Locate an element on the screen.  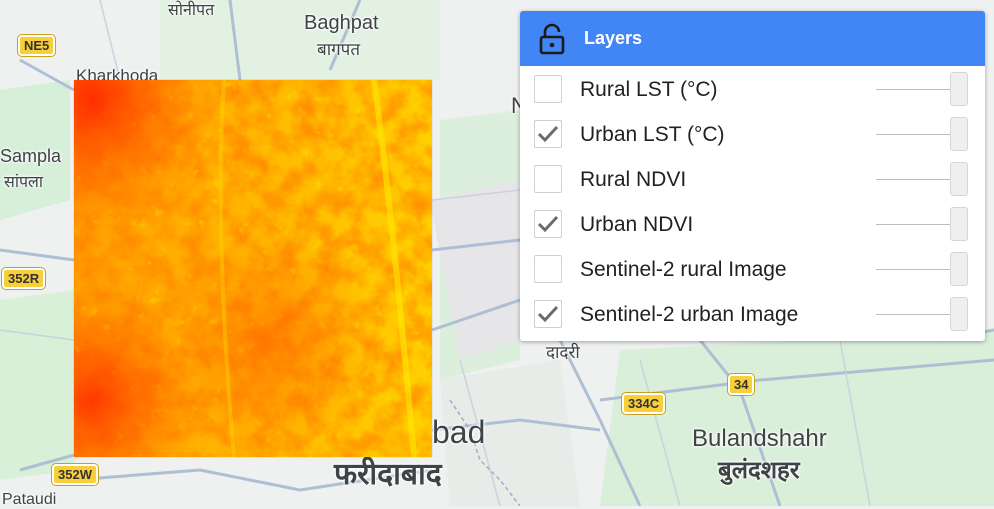
layer-row-sentinel-rural: Sentinel-2 rural Image is located at coordinates (752, 270).